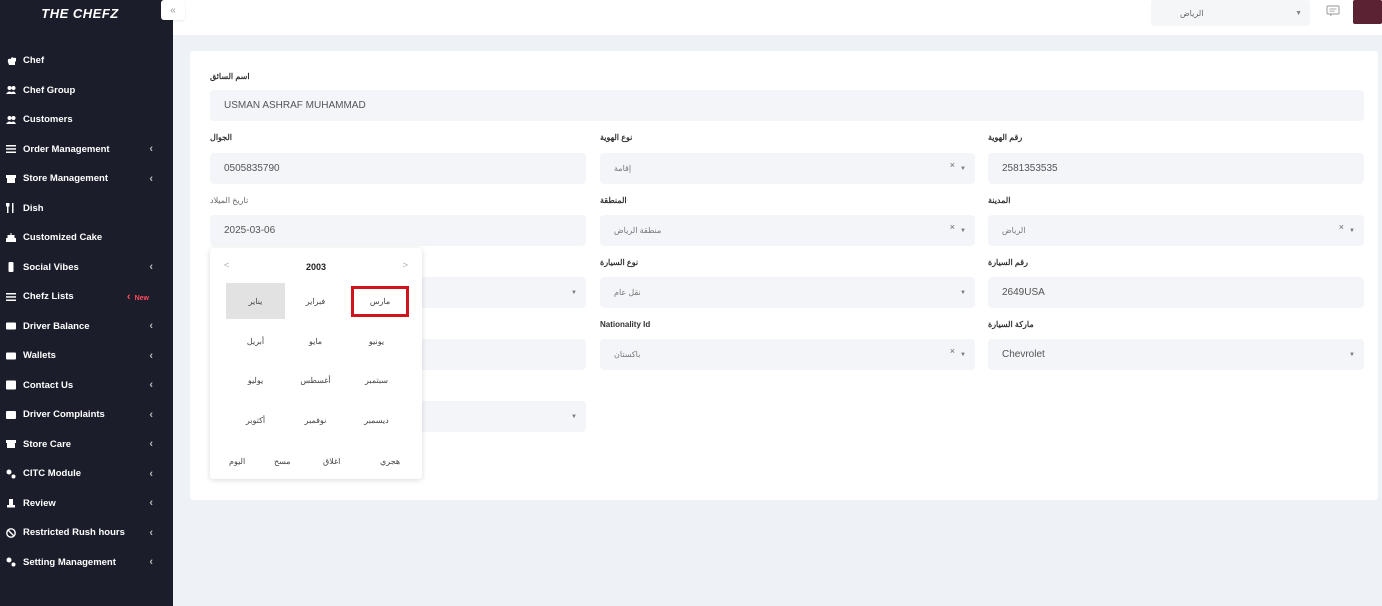 This screenshot has width=1382, height=606. What do you see at coordinates (86, 474) in the screenshot?
I see `sidebar-item-citc-module: CITC Module ‹` at bounding box center [86, 474].